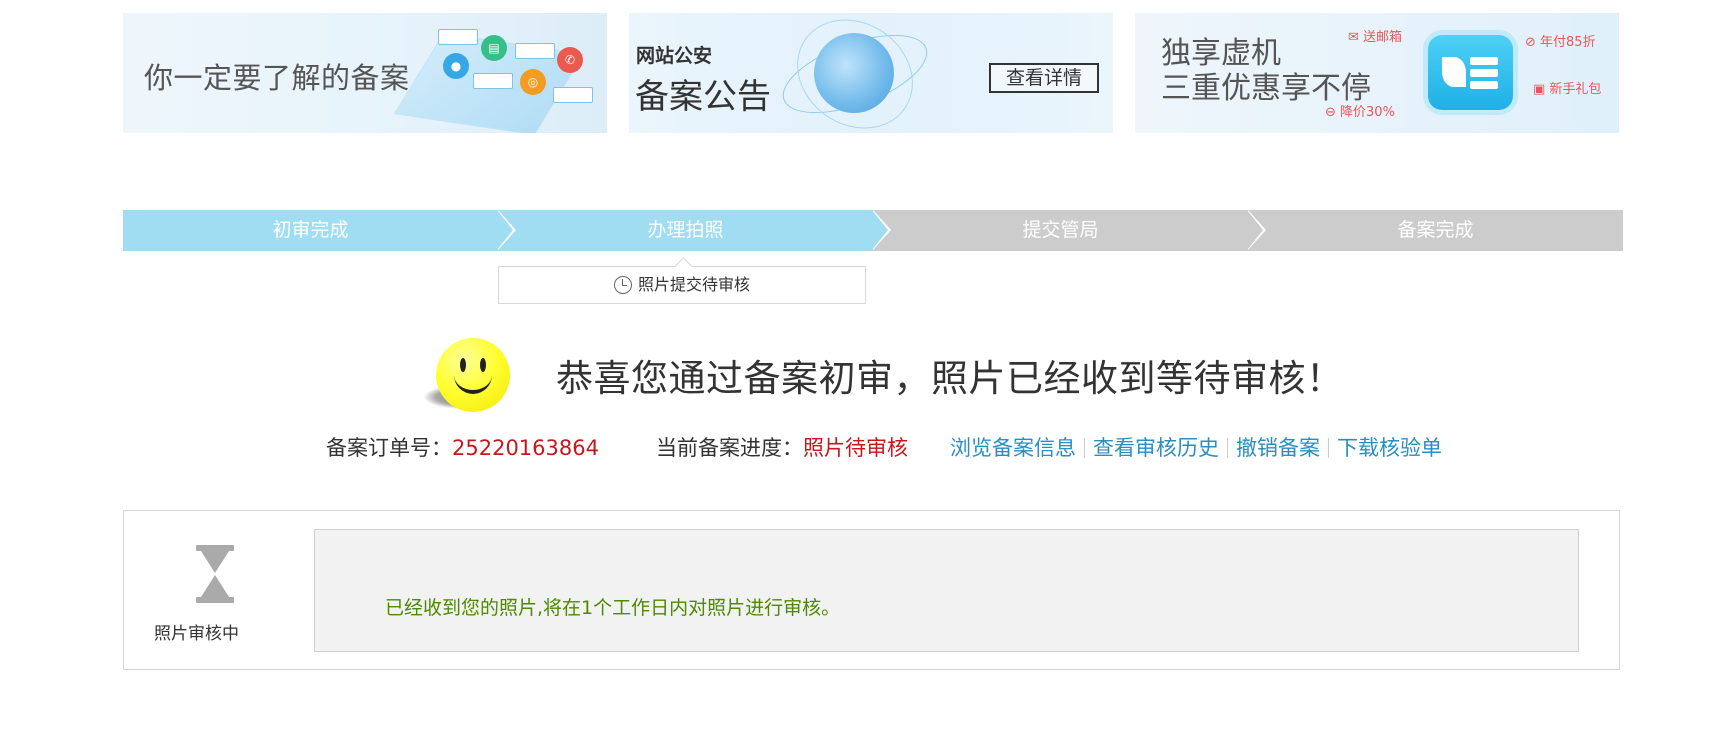  I want to click on step-complete: 备案完成, so click(1435, 230).